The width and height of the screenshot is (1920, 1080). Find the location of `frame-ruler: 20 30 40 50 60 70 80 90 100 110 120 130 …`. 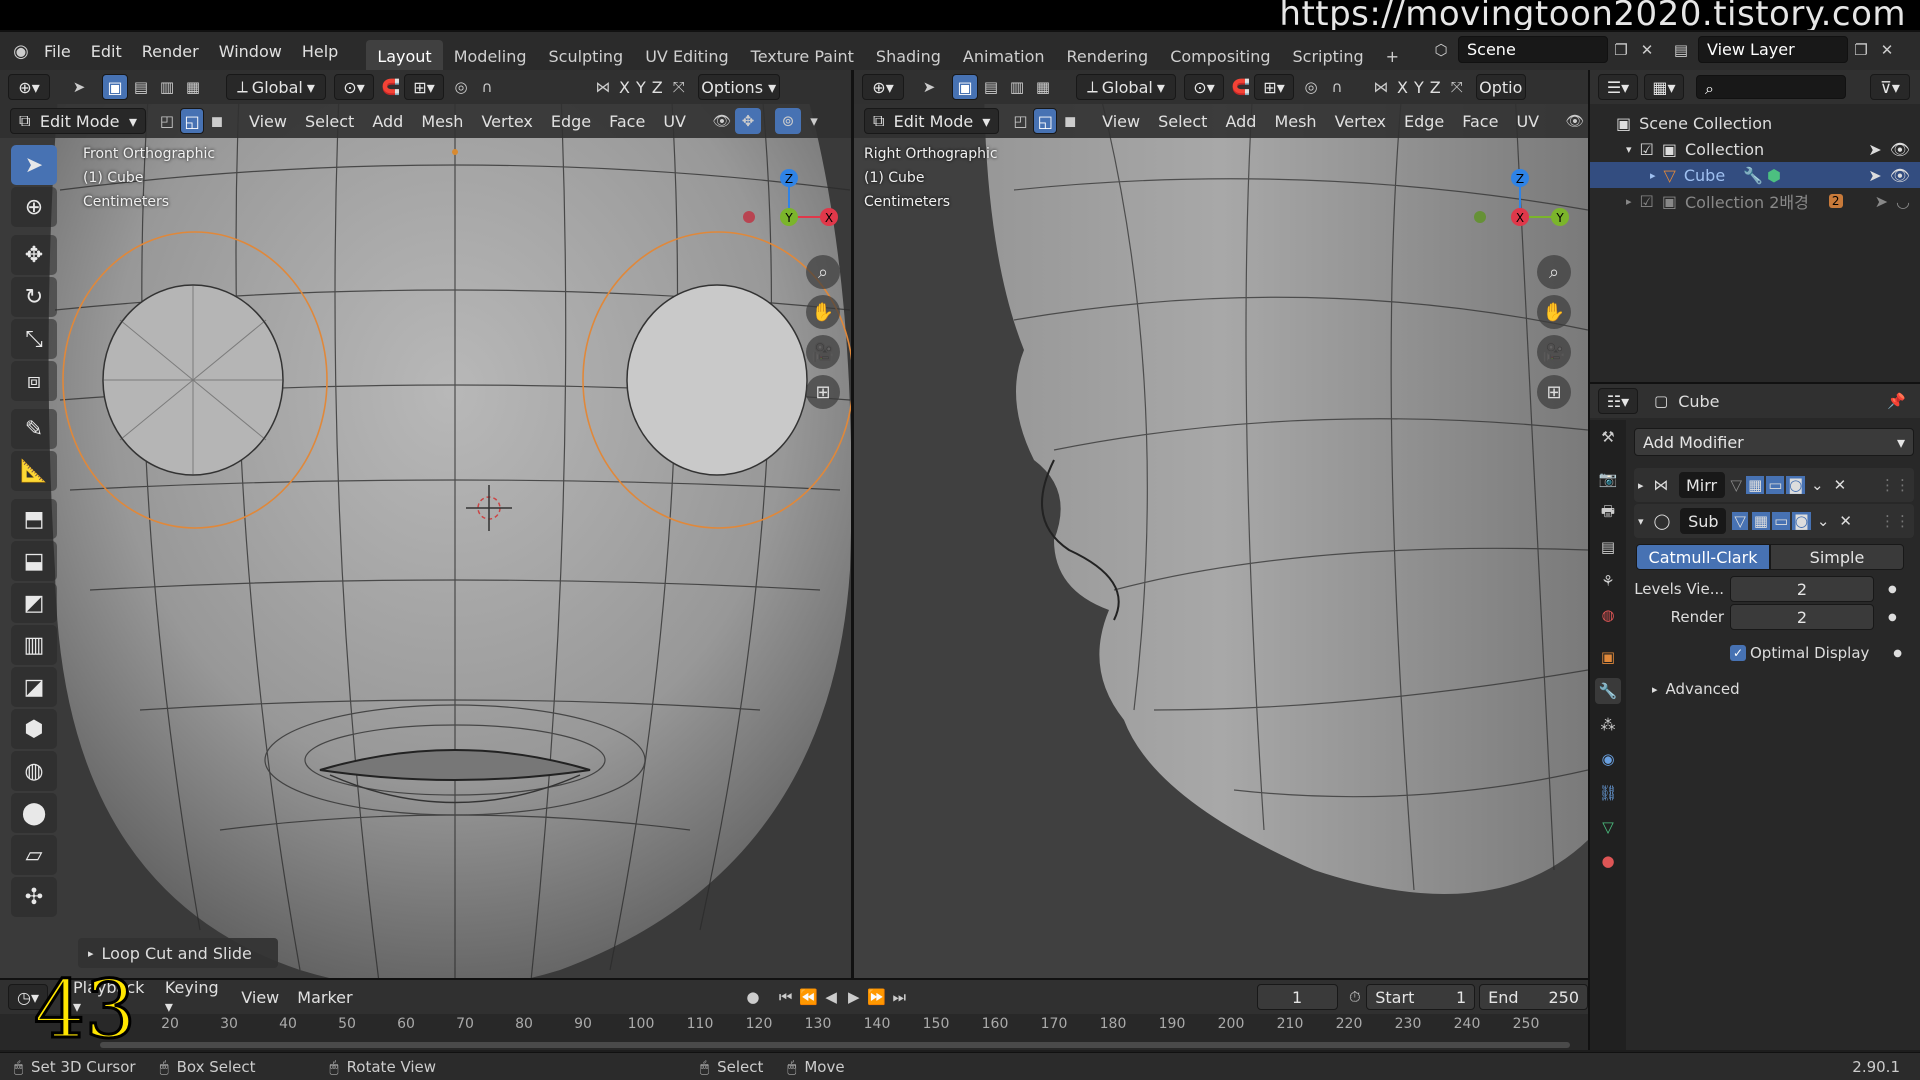

frame-ruler: 20 30 40 50 60 70 80 90 100 110 120 130 … is located at coordinates (794, 1015).